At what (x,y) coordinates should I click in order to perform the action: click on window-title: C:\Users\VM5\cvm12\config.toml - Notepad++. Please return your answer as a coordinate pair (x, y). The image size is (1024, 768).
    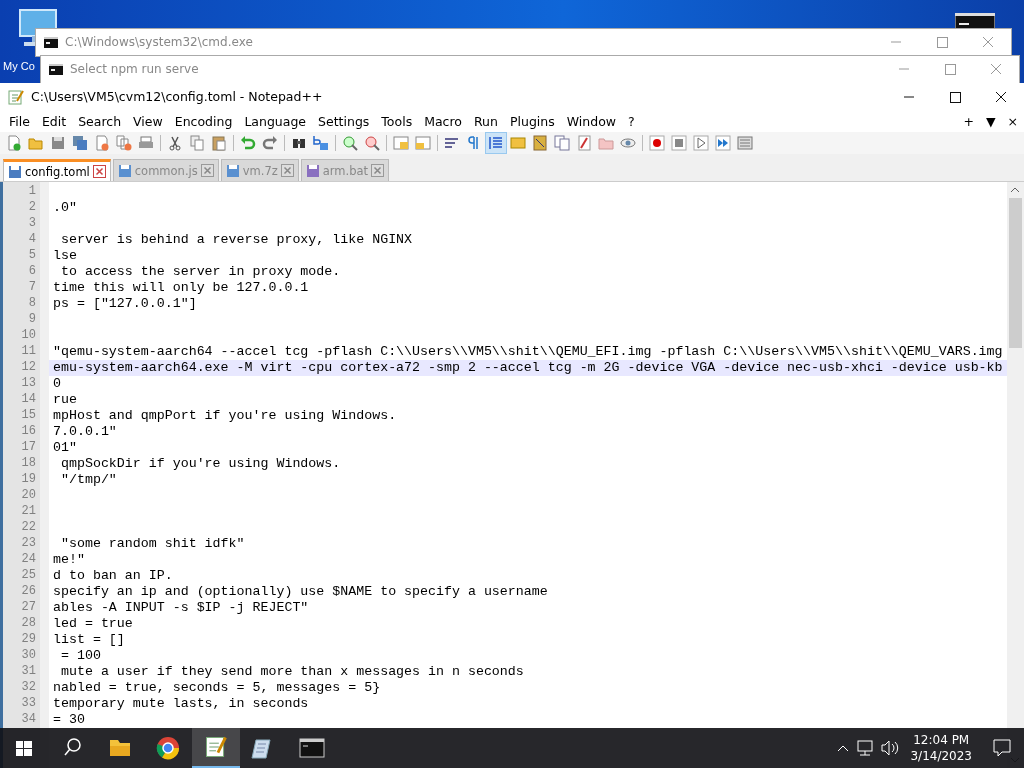
    Looking at the image, I should click on (177, 96).